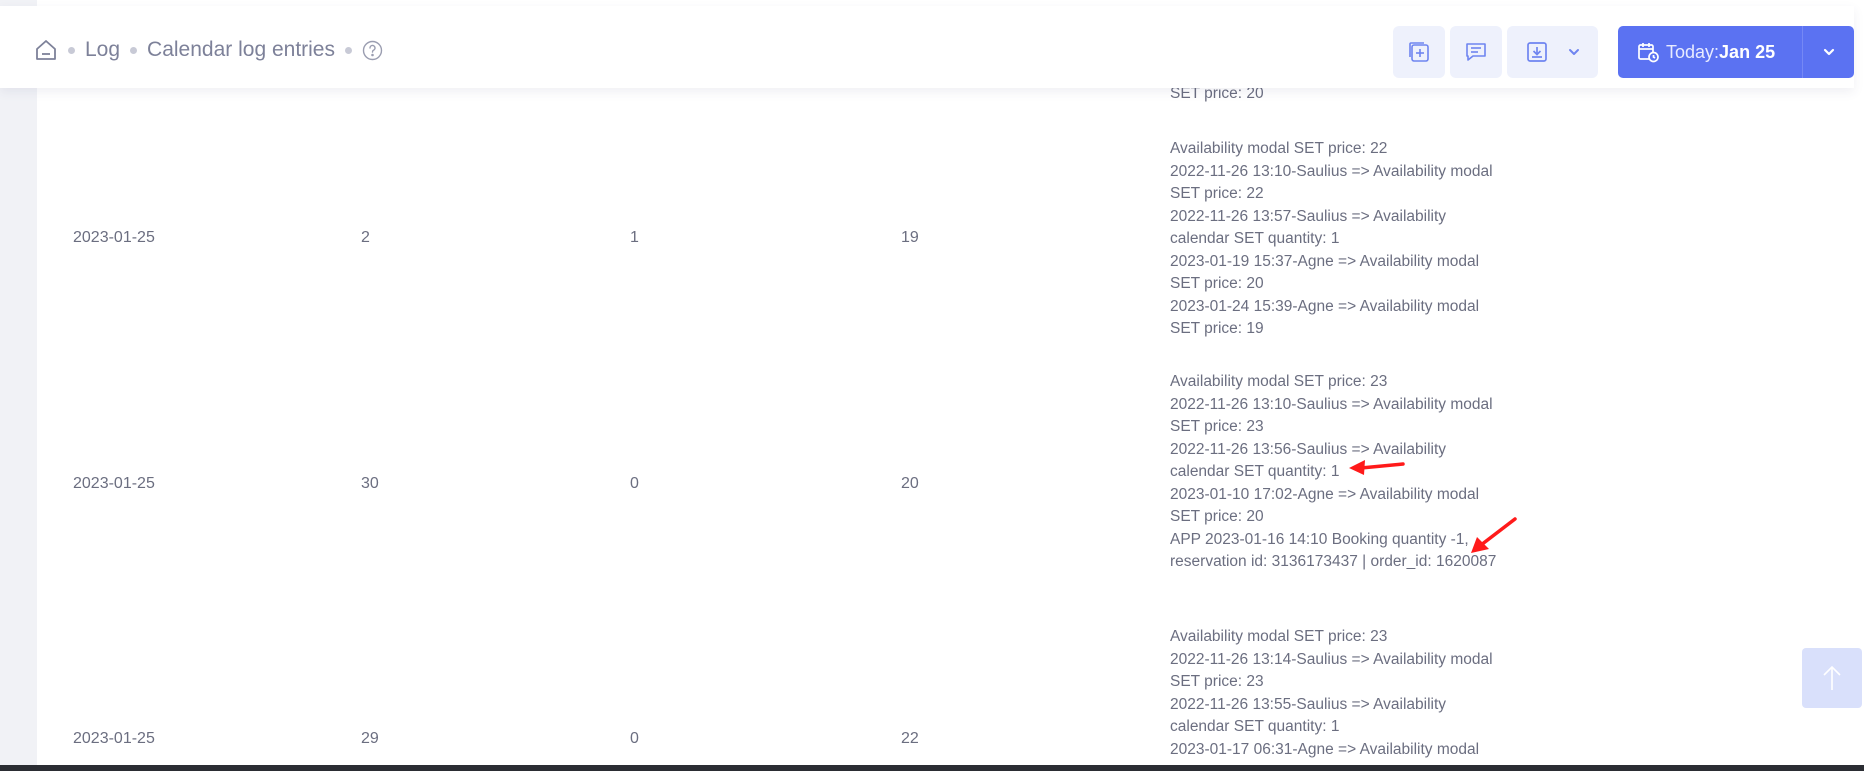 This screenshot has width=1864, height=771. I want to click on value-cell: 1, so click(634, 237).